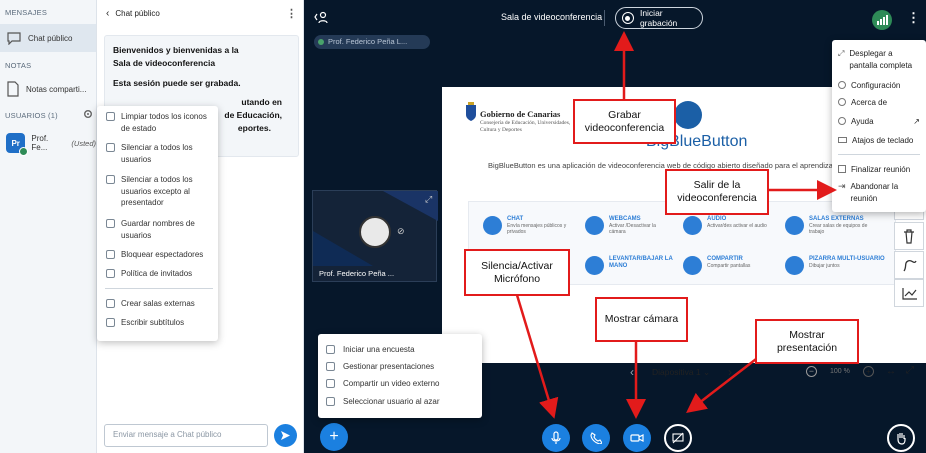 This screenshot has height=453, width=926. What do you see at coordinates (717, 192) in the screenshot?
I see `callout-leave: Salir de la videoconferencia` at bounding box center [717, 192].